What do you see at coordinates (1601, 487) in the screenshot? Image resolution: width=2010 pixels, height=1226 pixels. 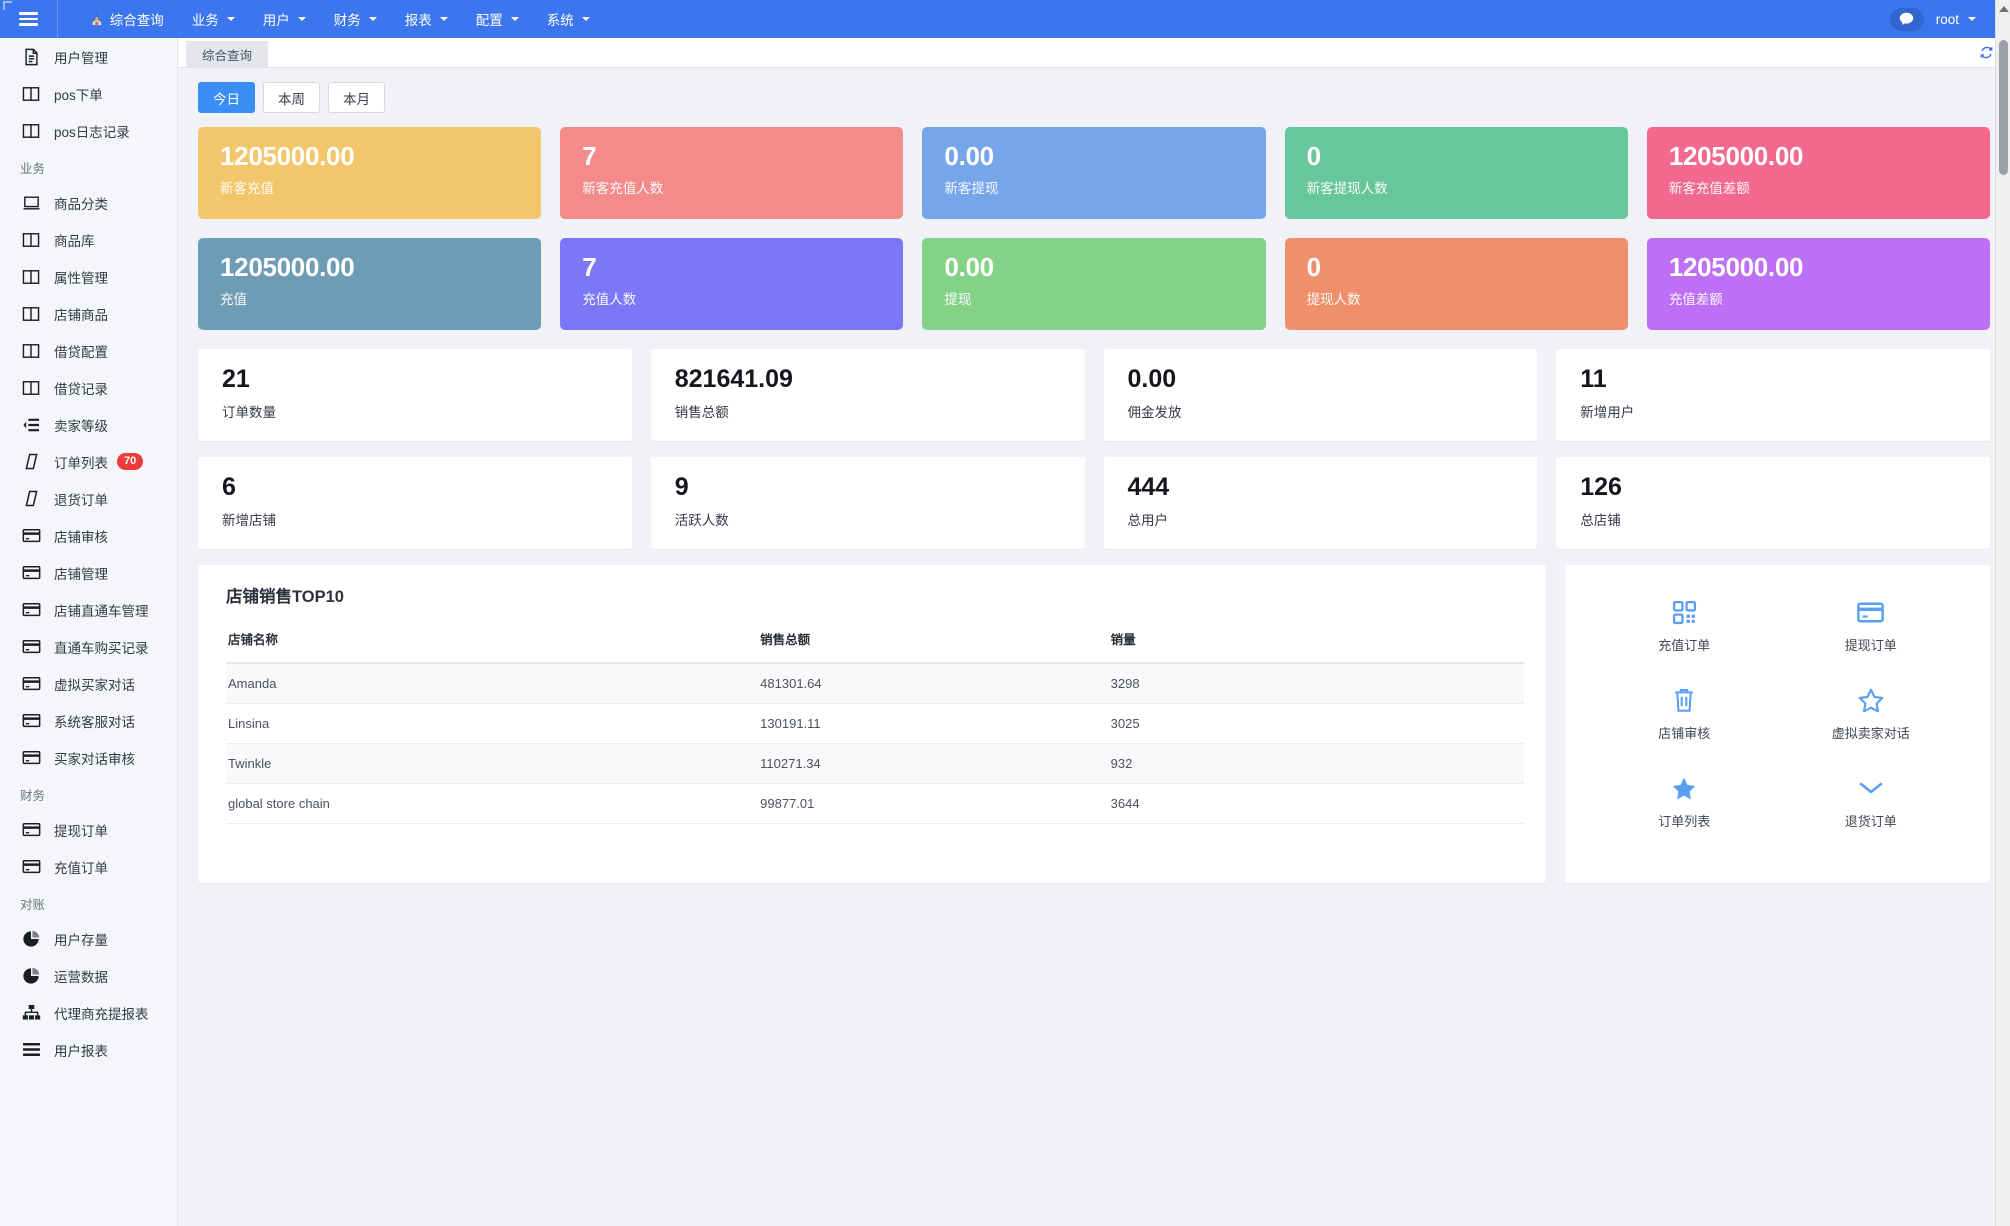 I see `stat-value: 126` at bounding box center [1601, 487].